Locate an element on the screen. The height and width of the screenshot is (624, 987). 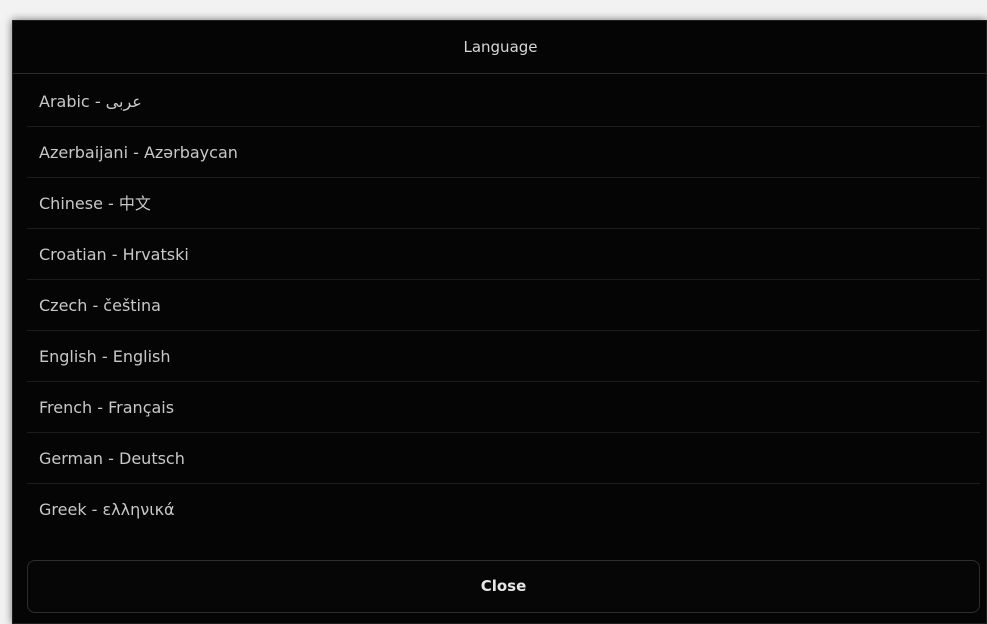
language-item-arabic: Arabic - عربى is located at coordinates (503, 101).